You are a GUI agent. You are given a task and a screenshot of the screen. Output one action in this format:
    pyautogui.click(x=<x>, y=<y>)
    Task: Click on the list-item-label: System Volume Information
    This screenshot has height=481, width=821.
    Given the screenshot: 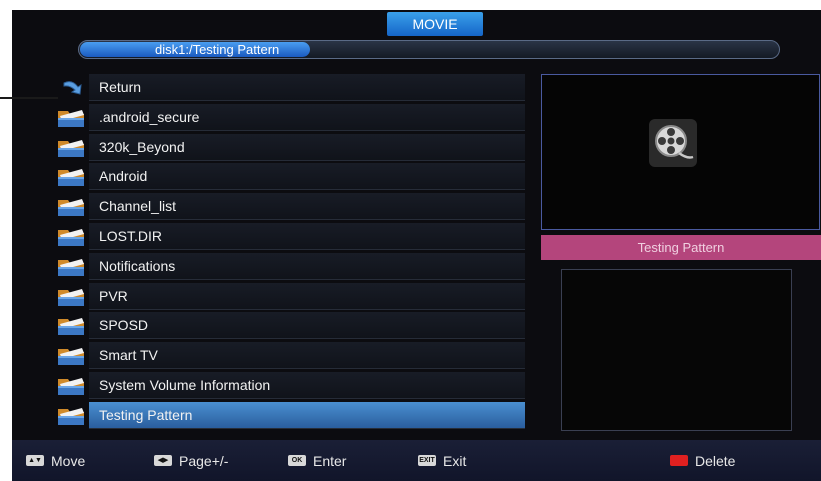 What is the action you would take?
    pyautogui.click(x=185, y=384)
    